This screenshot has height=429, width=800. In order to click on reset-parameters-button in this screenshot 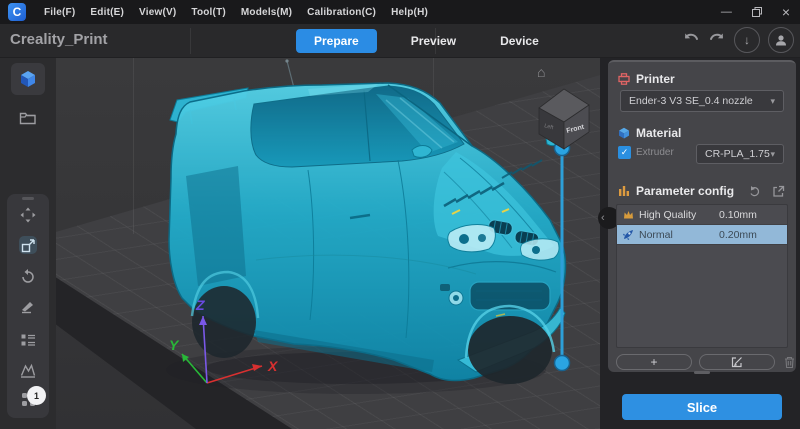, I will do `click(754, 191)`.